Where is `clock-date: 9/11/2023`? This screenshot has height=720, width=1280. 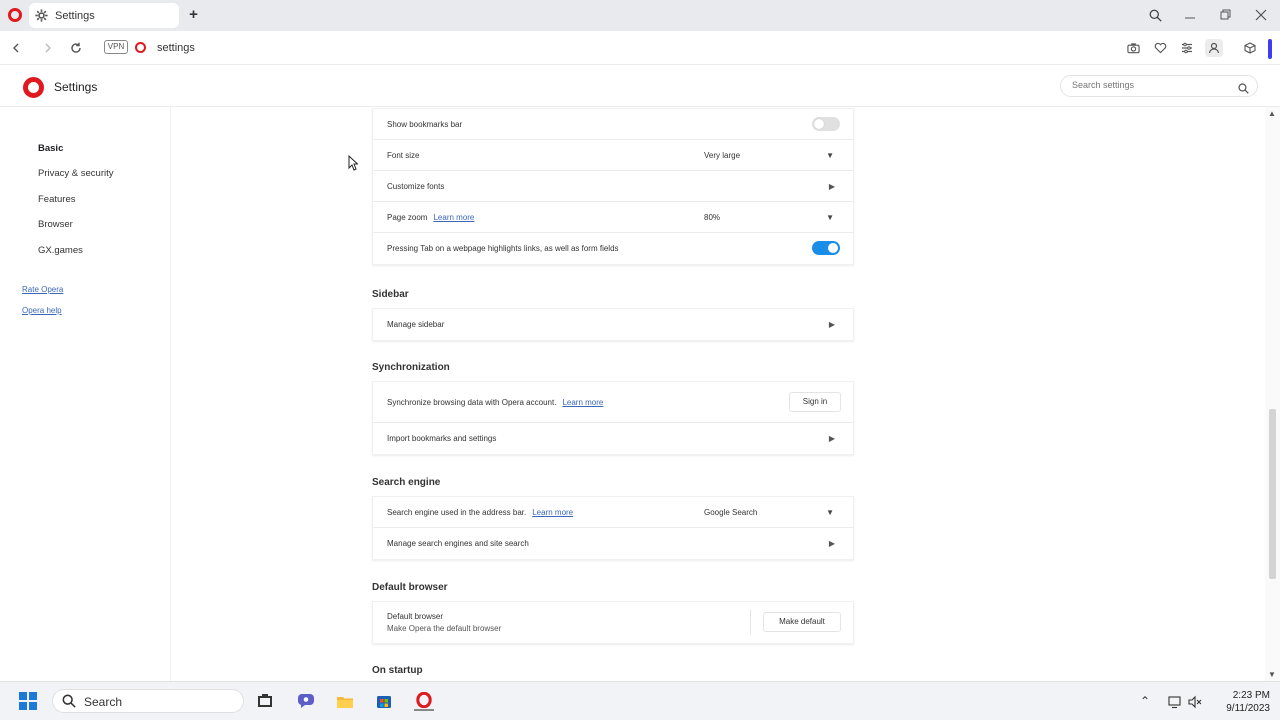 clock-date: 9/11/2023 is located at coordinates (1248, 708).